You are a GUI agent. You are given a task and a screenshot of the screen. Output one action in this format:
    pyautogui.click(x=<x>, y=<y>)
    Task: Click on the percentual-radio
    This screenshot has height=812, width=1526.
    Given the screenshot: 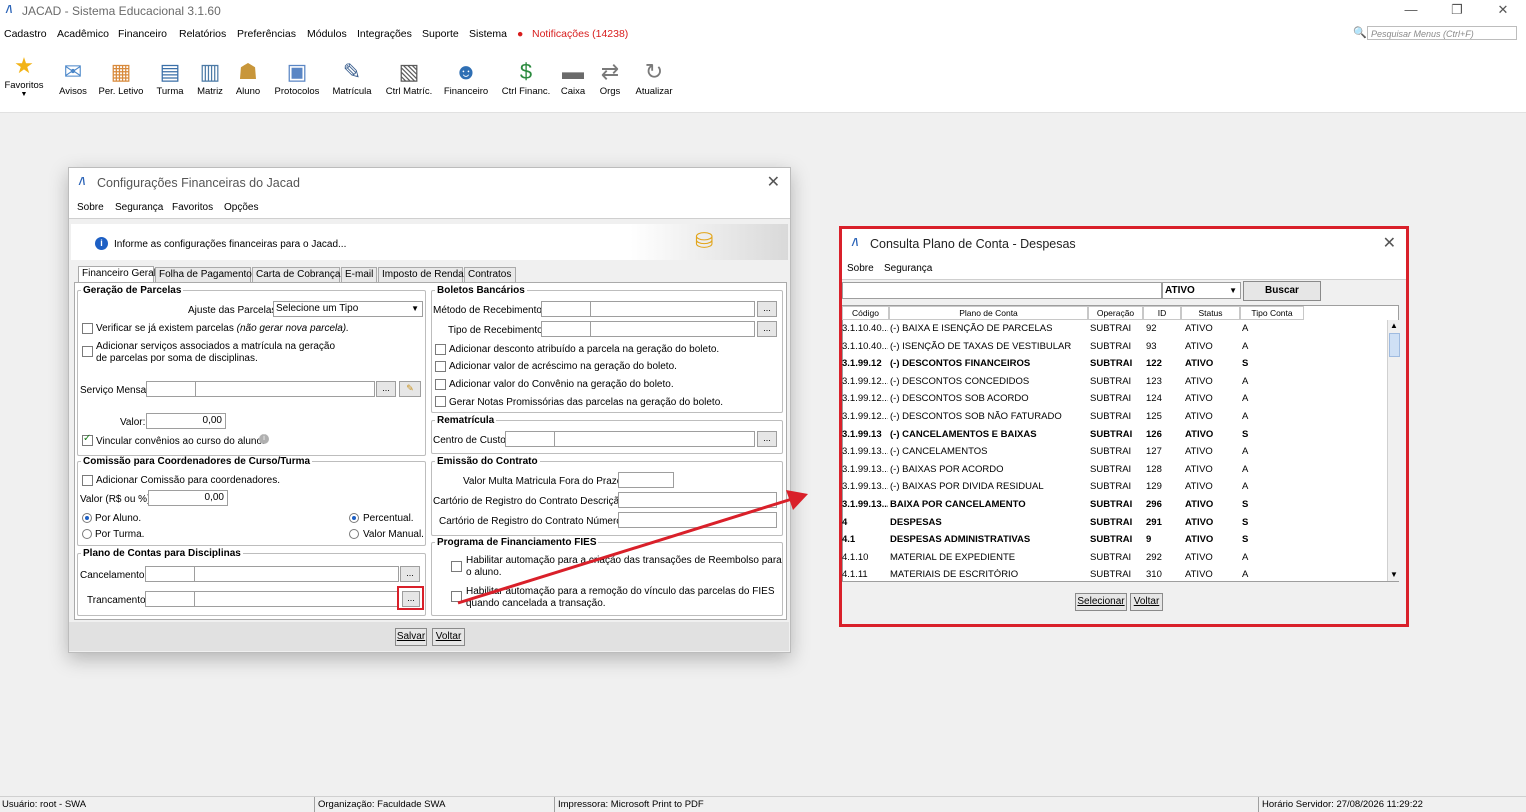 What is the action you would take?
    pyautogui.click(x=354, y=518)
    